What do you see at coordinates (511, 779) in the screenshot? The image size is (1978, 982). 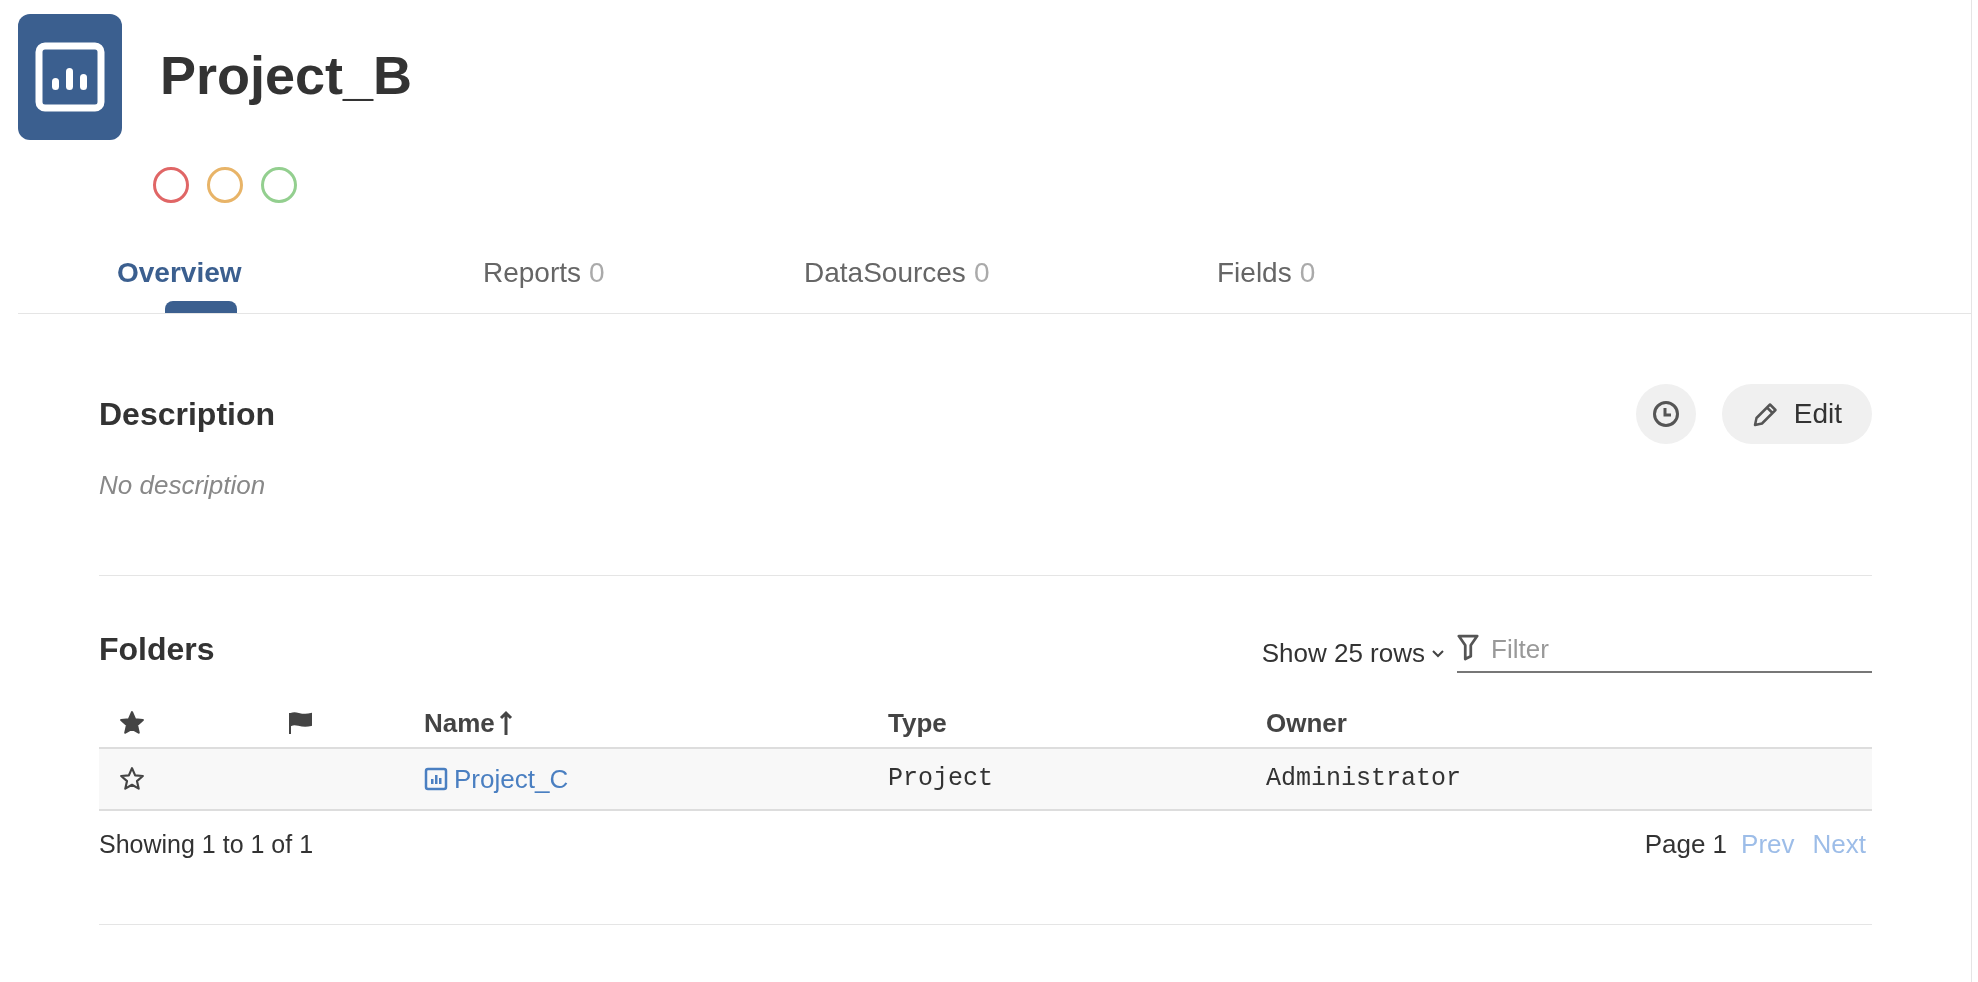 I see `folder-link: Project_C` at bounding box center [511, 779].